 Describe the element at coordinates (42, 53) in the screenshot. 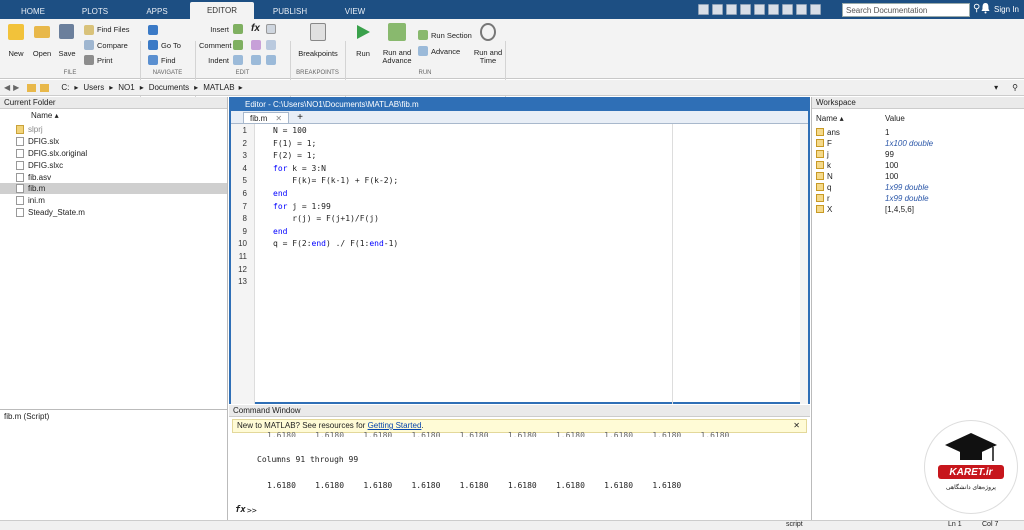

I see `open-button: Open` at that location.